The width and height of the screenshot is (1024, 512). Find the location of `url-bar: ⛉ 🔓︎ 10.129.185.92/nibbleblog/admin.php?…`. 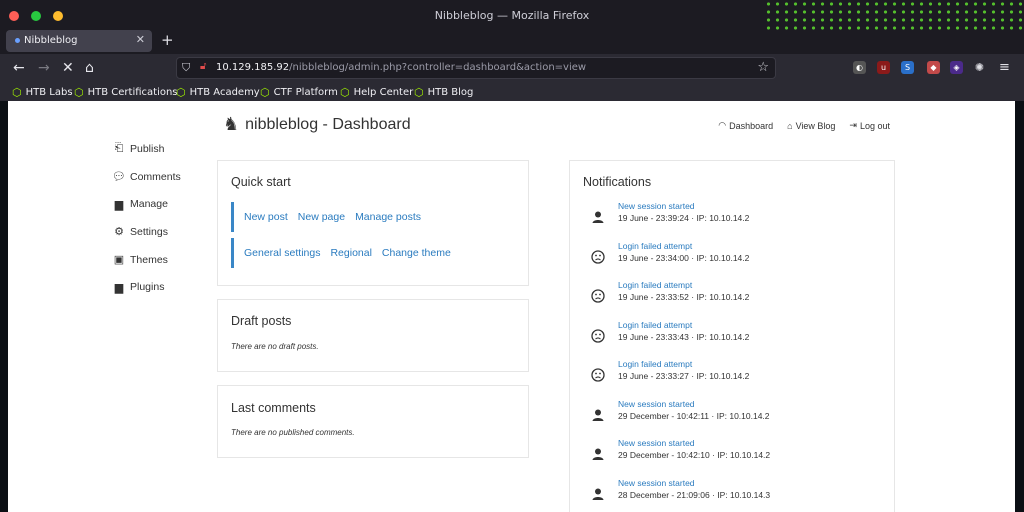

url-bar: ⛉ 🔓︎ 10.129.185.92/nibbleblog/admin.php?… is located at coordinates (476, 68).